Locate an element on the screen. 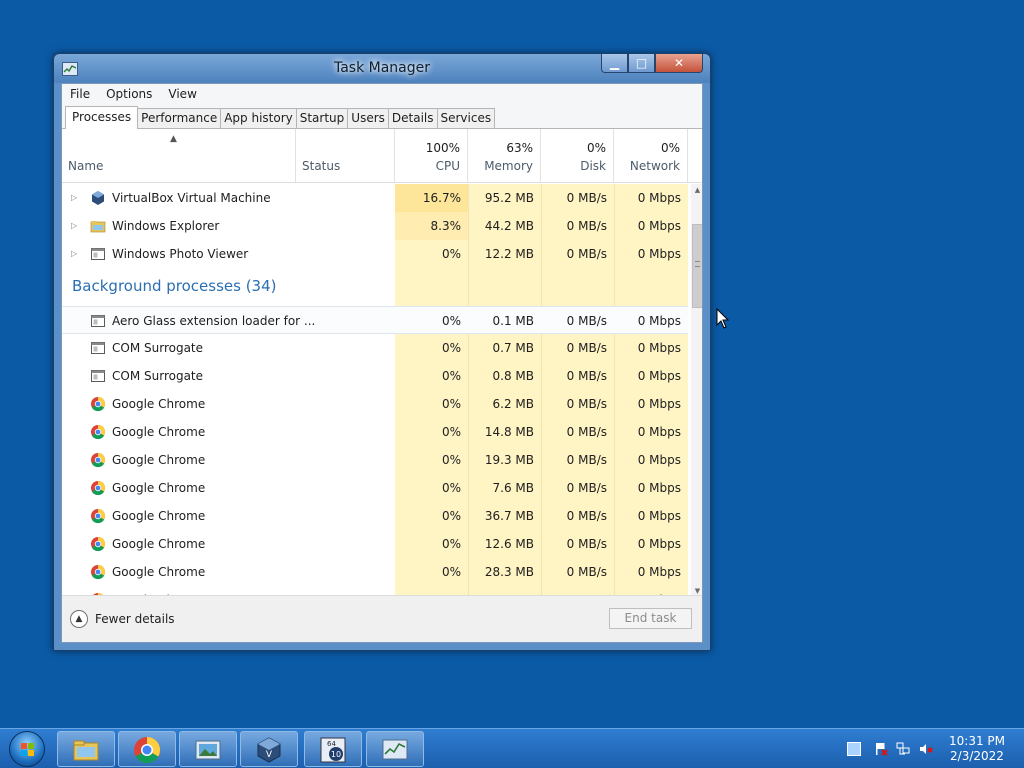 This screenshot has width=1024, height=768. process-row: Google Chrome 0% 12.6 MB 0 MB/s 0 Mbps is located at coordinates (375, 544).